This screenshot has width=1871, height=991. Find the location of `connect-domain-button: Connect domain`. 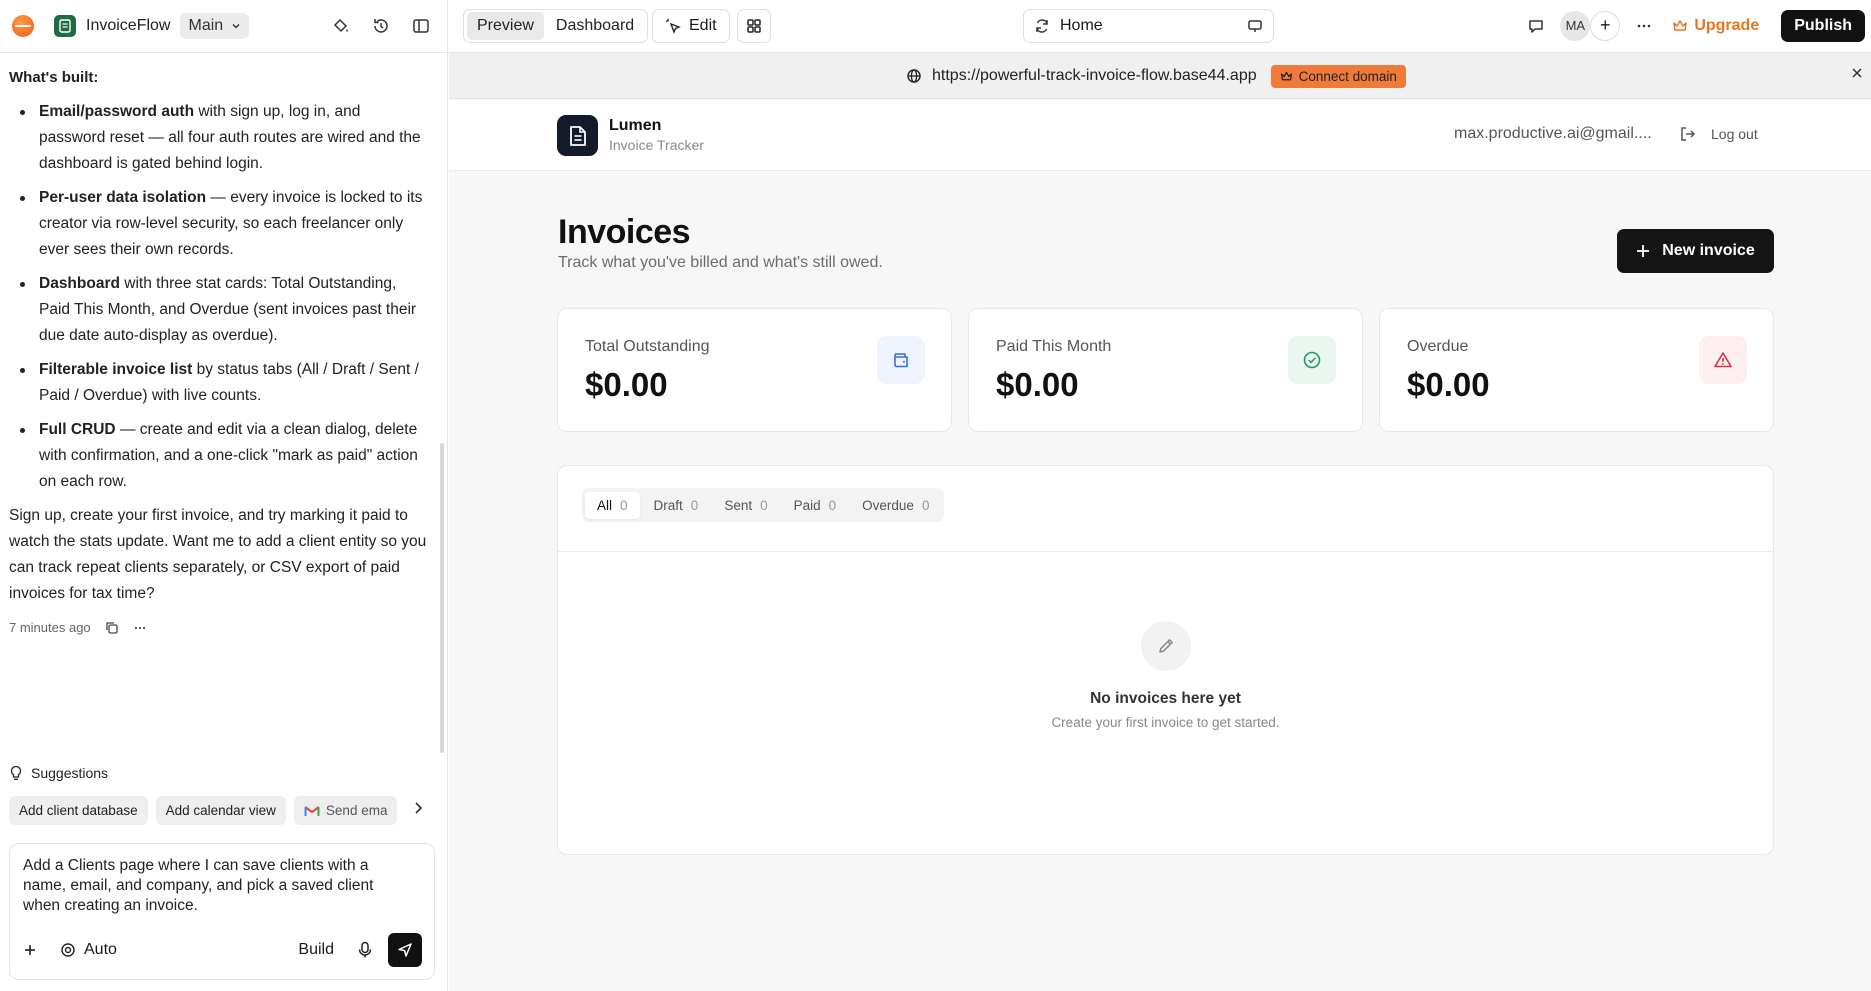

connect-domain-button: Connect domain is located at coordinates (1338, 76).